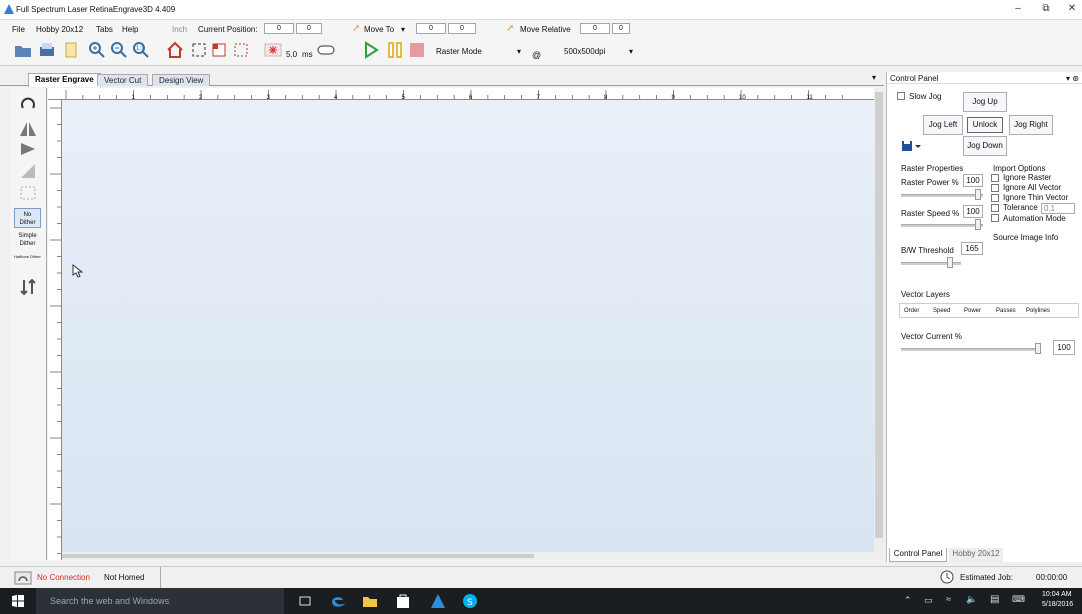 The height and width of the screenshot is (614, 1082). What do you see at coordinates (995, 208) in the screenshot?
I see `tolerance-checkbox` at bounding box center [995, 208].